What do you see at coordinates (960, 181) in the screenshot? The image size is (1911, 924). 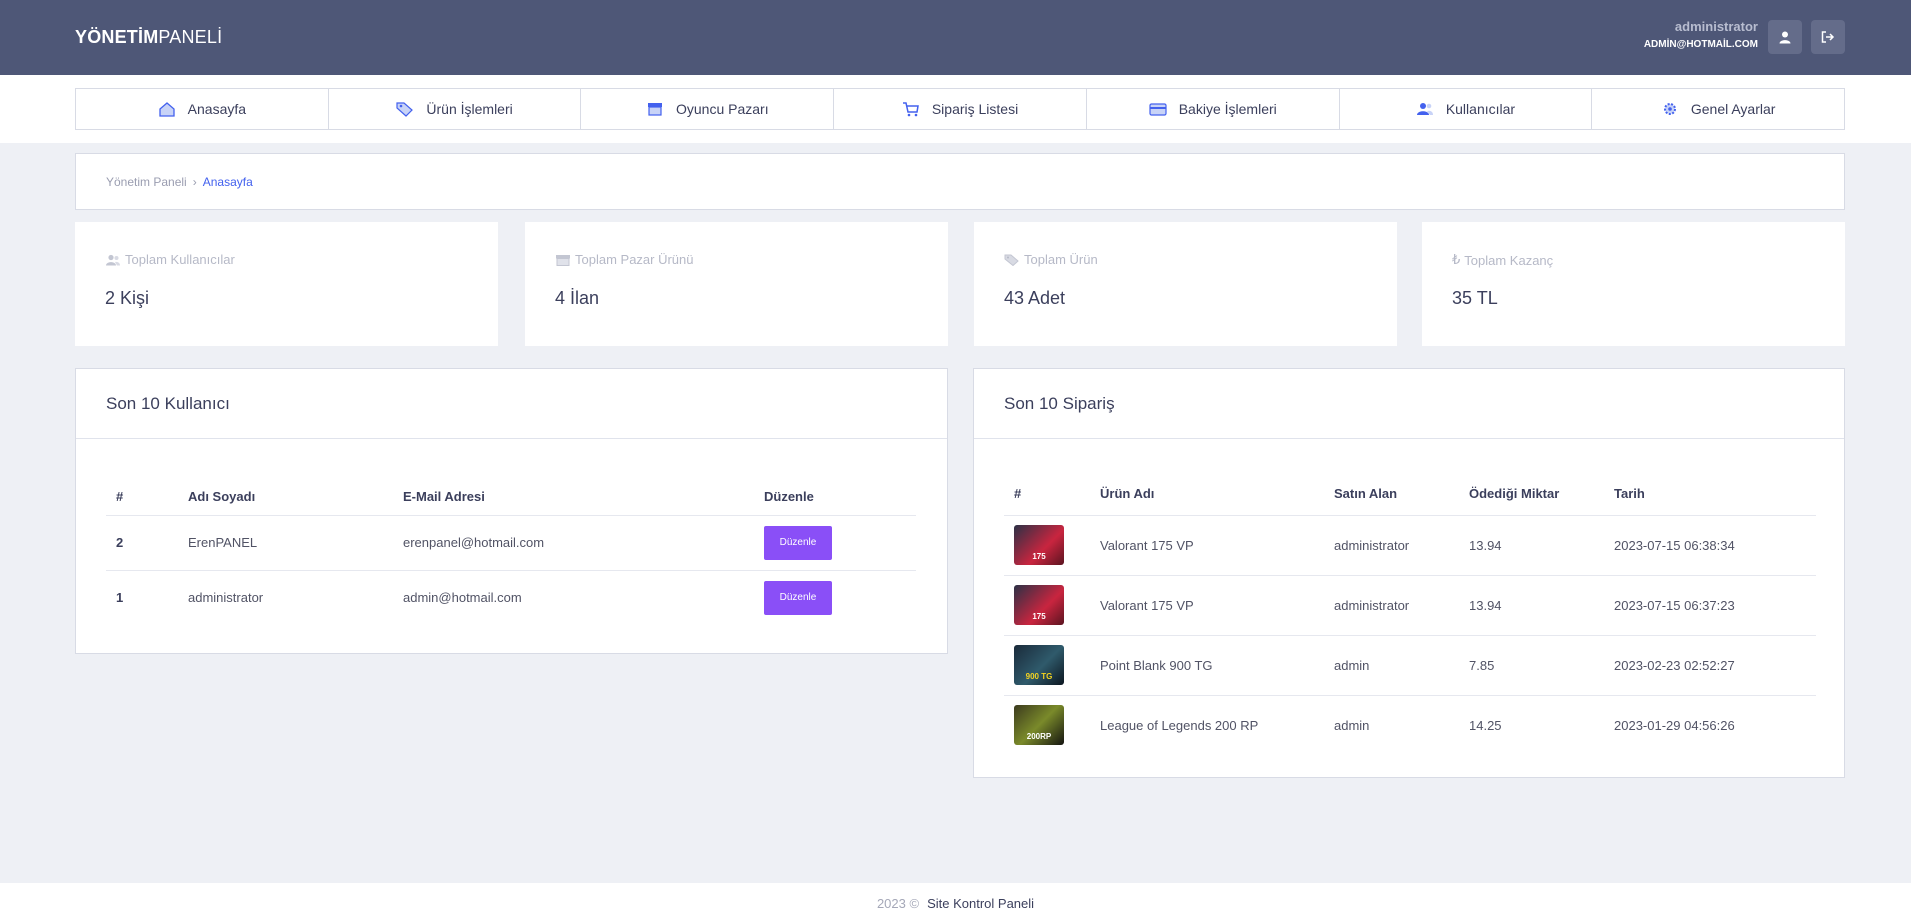 I see `breadcrumb-card: Yönetim Paneli › Anasayfa` at bounding box center [960, 181].